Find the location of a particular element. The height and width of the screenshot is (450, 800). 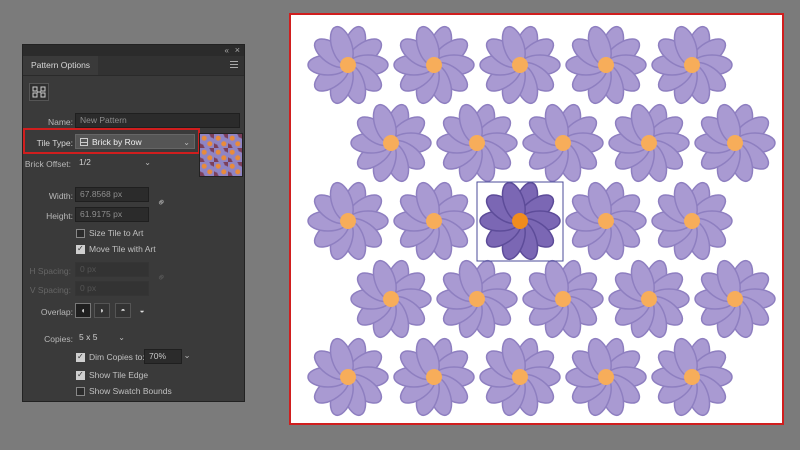

tab-pattern-options: Pattern Options is located at coordinates (61, 65).